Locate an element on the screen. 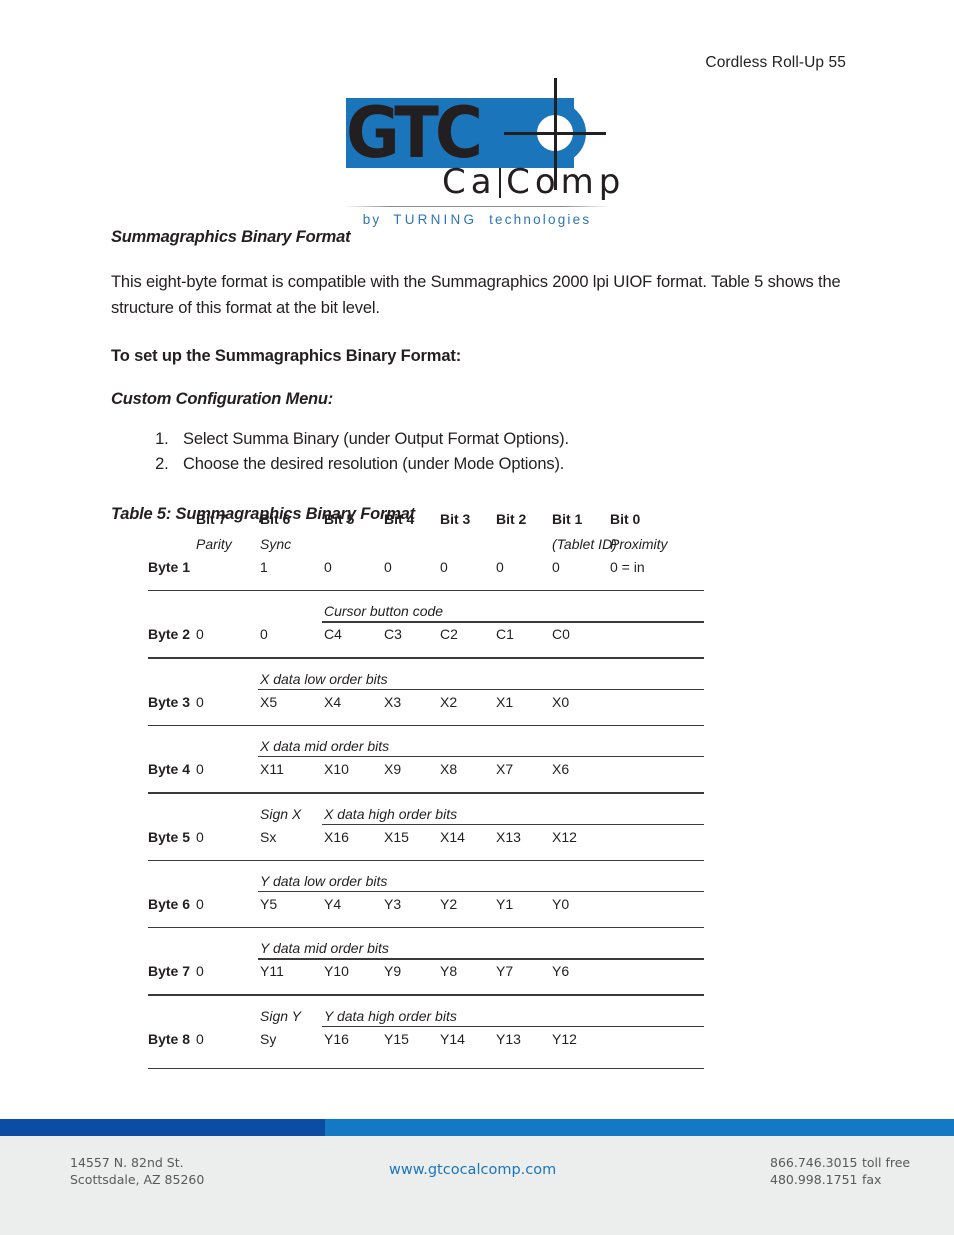 Image resolution: width=954 pixels, height=1235 pixels. table-row: Byte 1 1 0 0 0 0 0 0 = in is located at coordinates (426, 568).